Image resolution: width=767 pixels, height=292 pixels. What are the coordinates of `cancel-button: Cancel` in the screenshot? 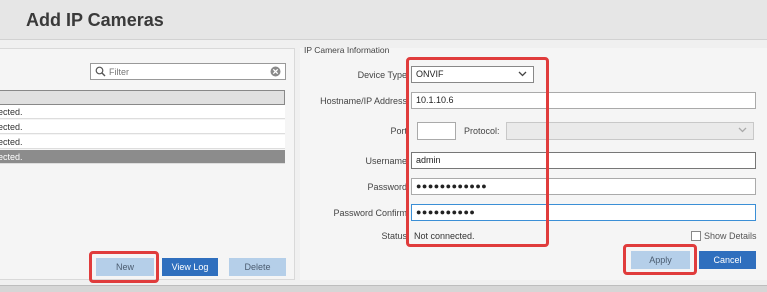 It's located at (727, 260).